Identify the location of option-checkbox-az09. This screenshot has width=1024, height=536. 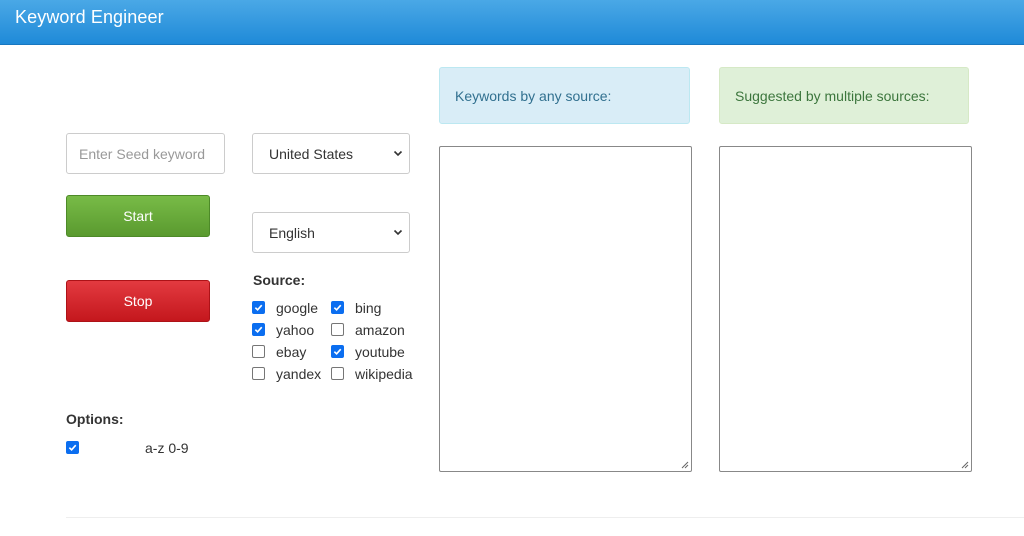
(72, 447).